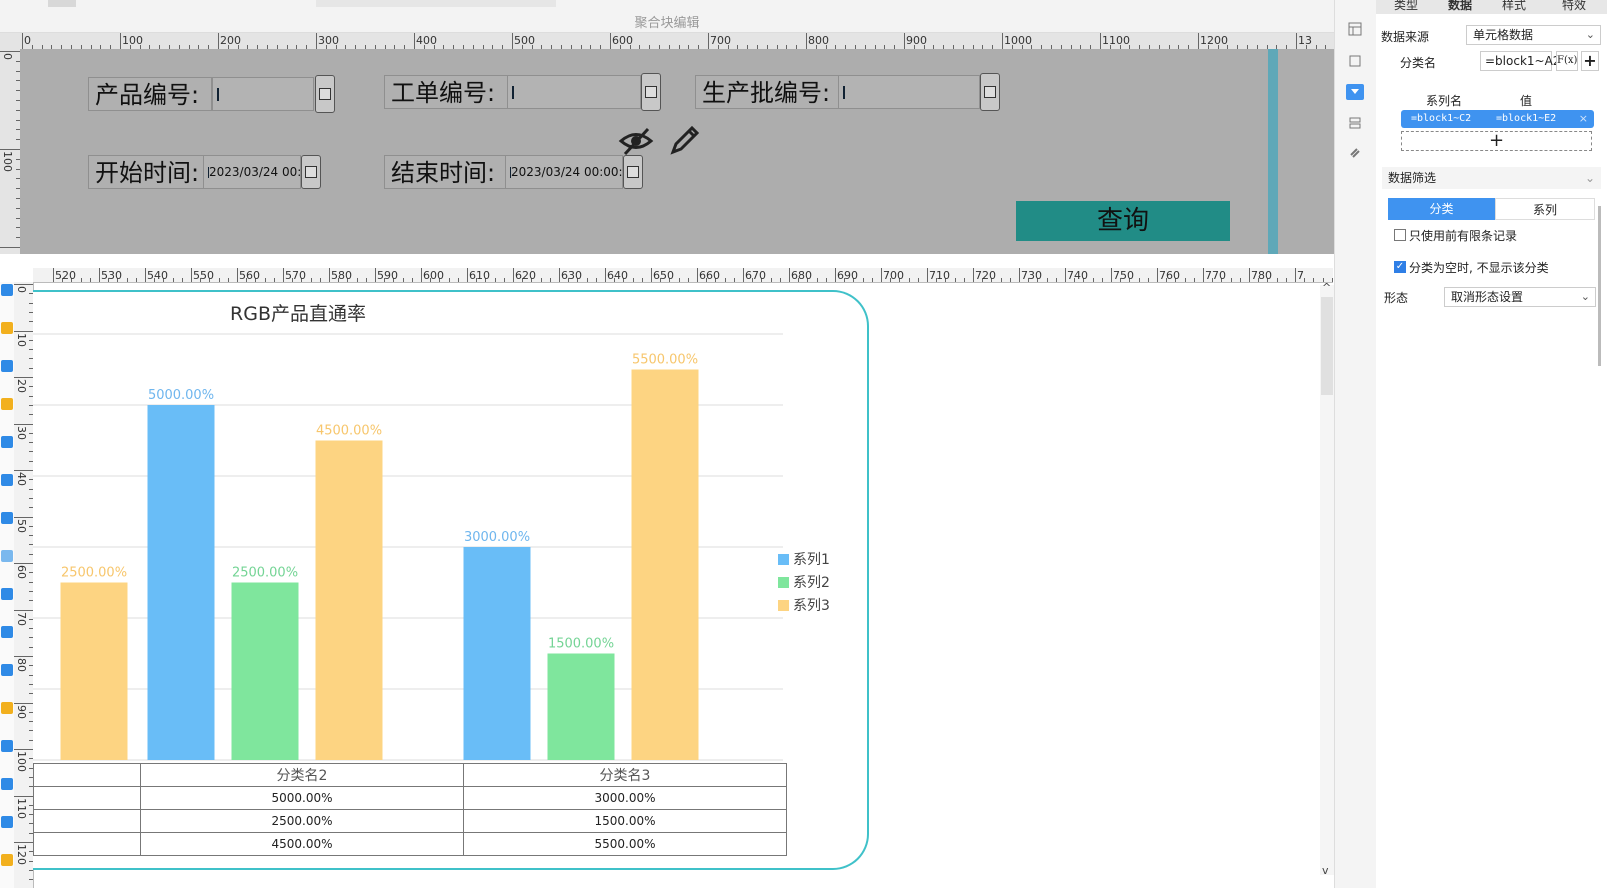  I want to click on table-icon, so click(1355, 30).